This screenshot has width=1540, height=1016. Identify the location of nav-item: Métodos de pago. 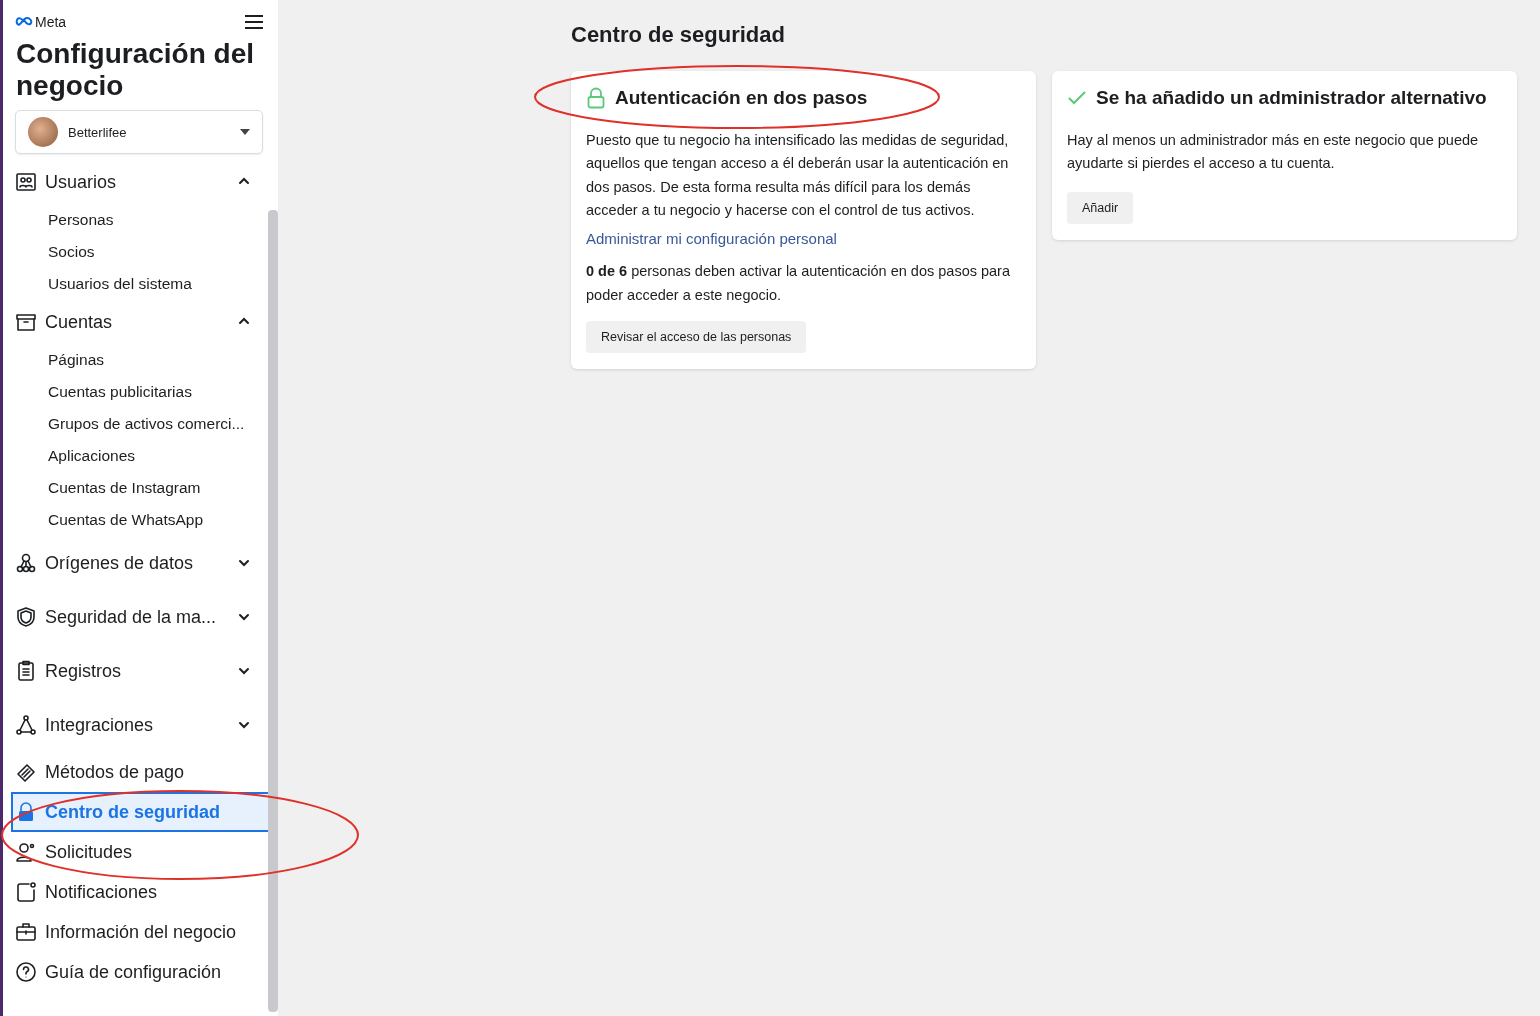
(139, 772).